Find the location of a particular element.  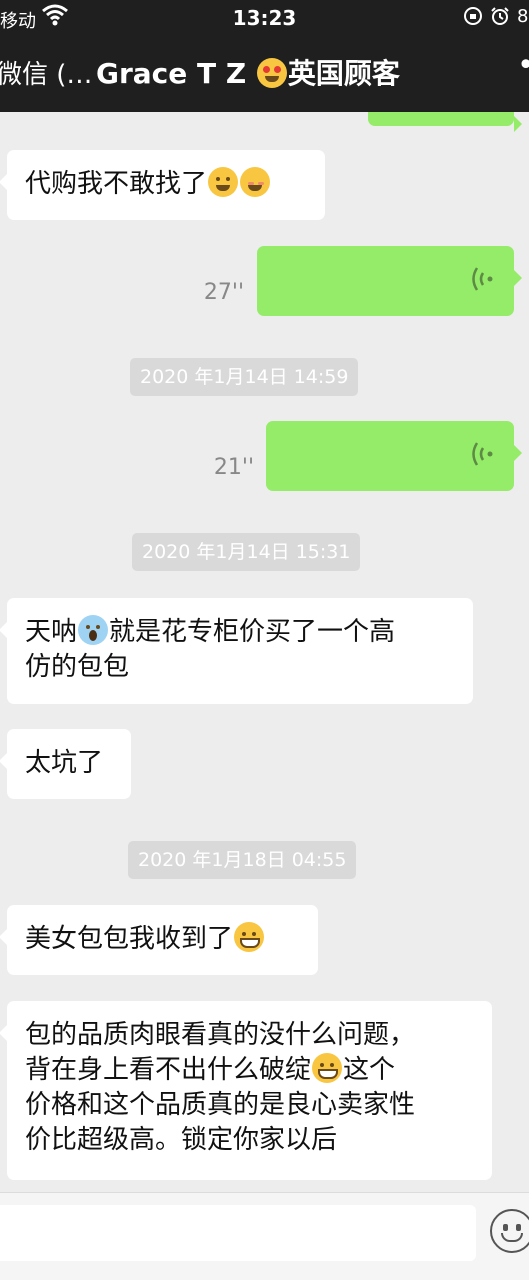

timestamp: 2020 年1月18日 04:55 is located at coordinates (242, 860).